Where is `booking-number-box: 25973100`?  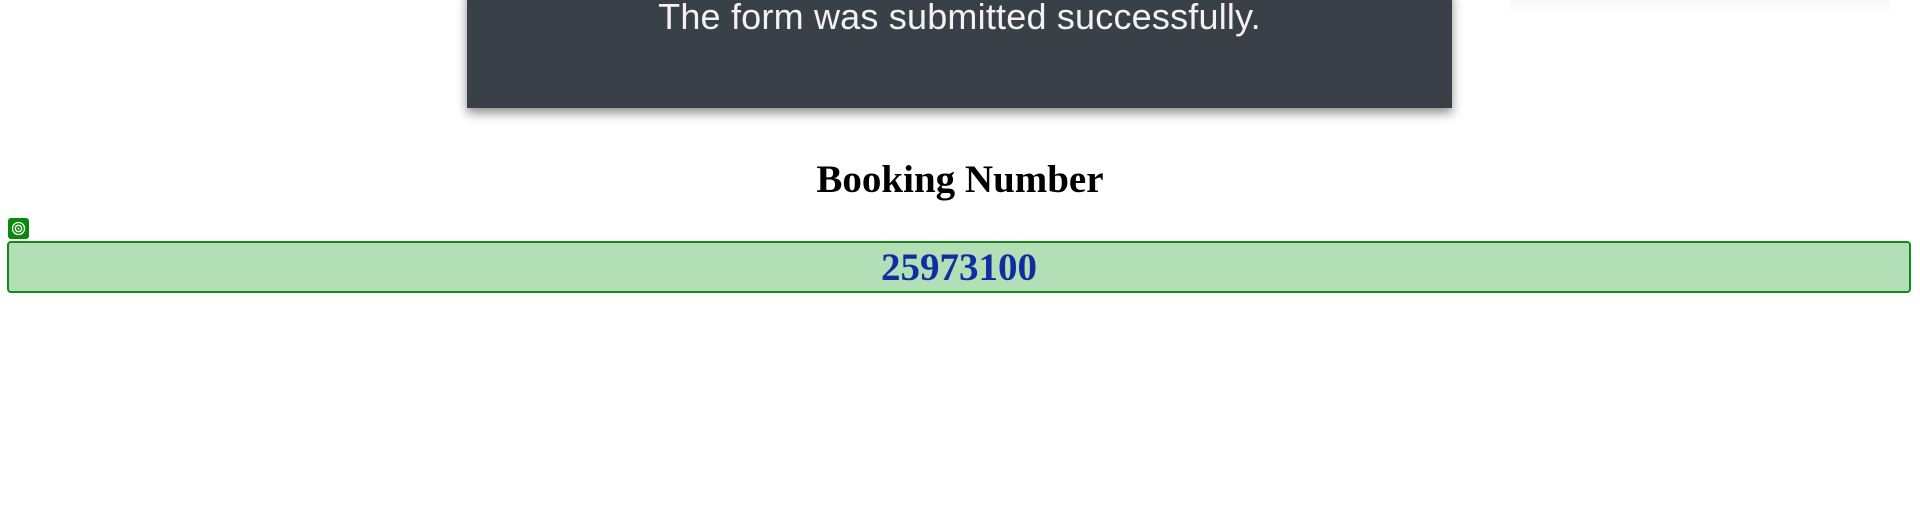
booking-number-box: 25973100 is located at coordinates (959, 267).